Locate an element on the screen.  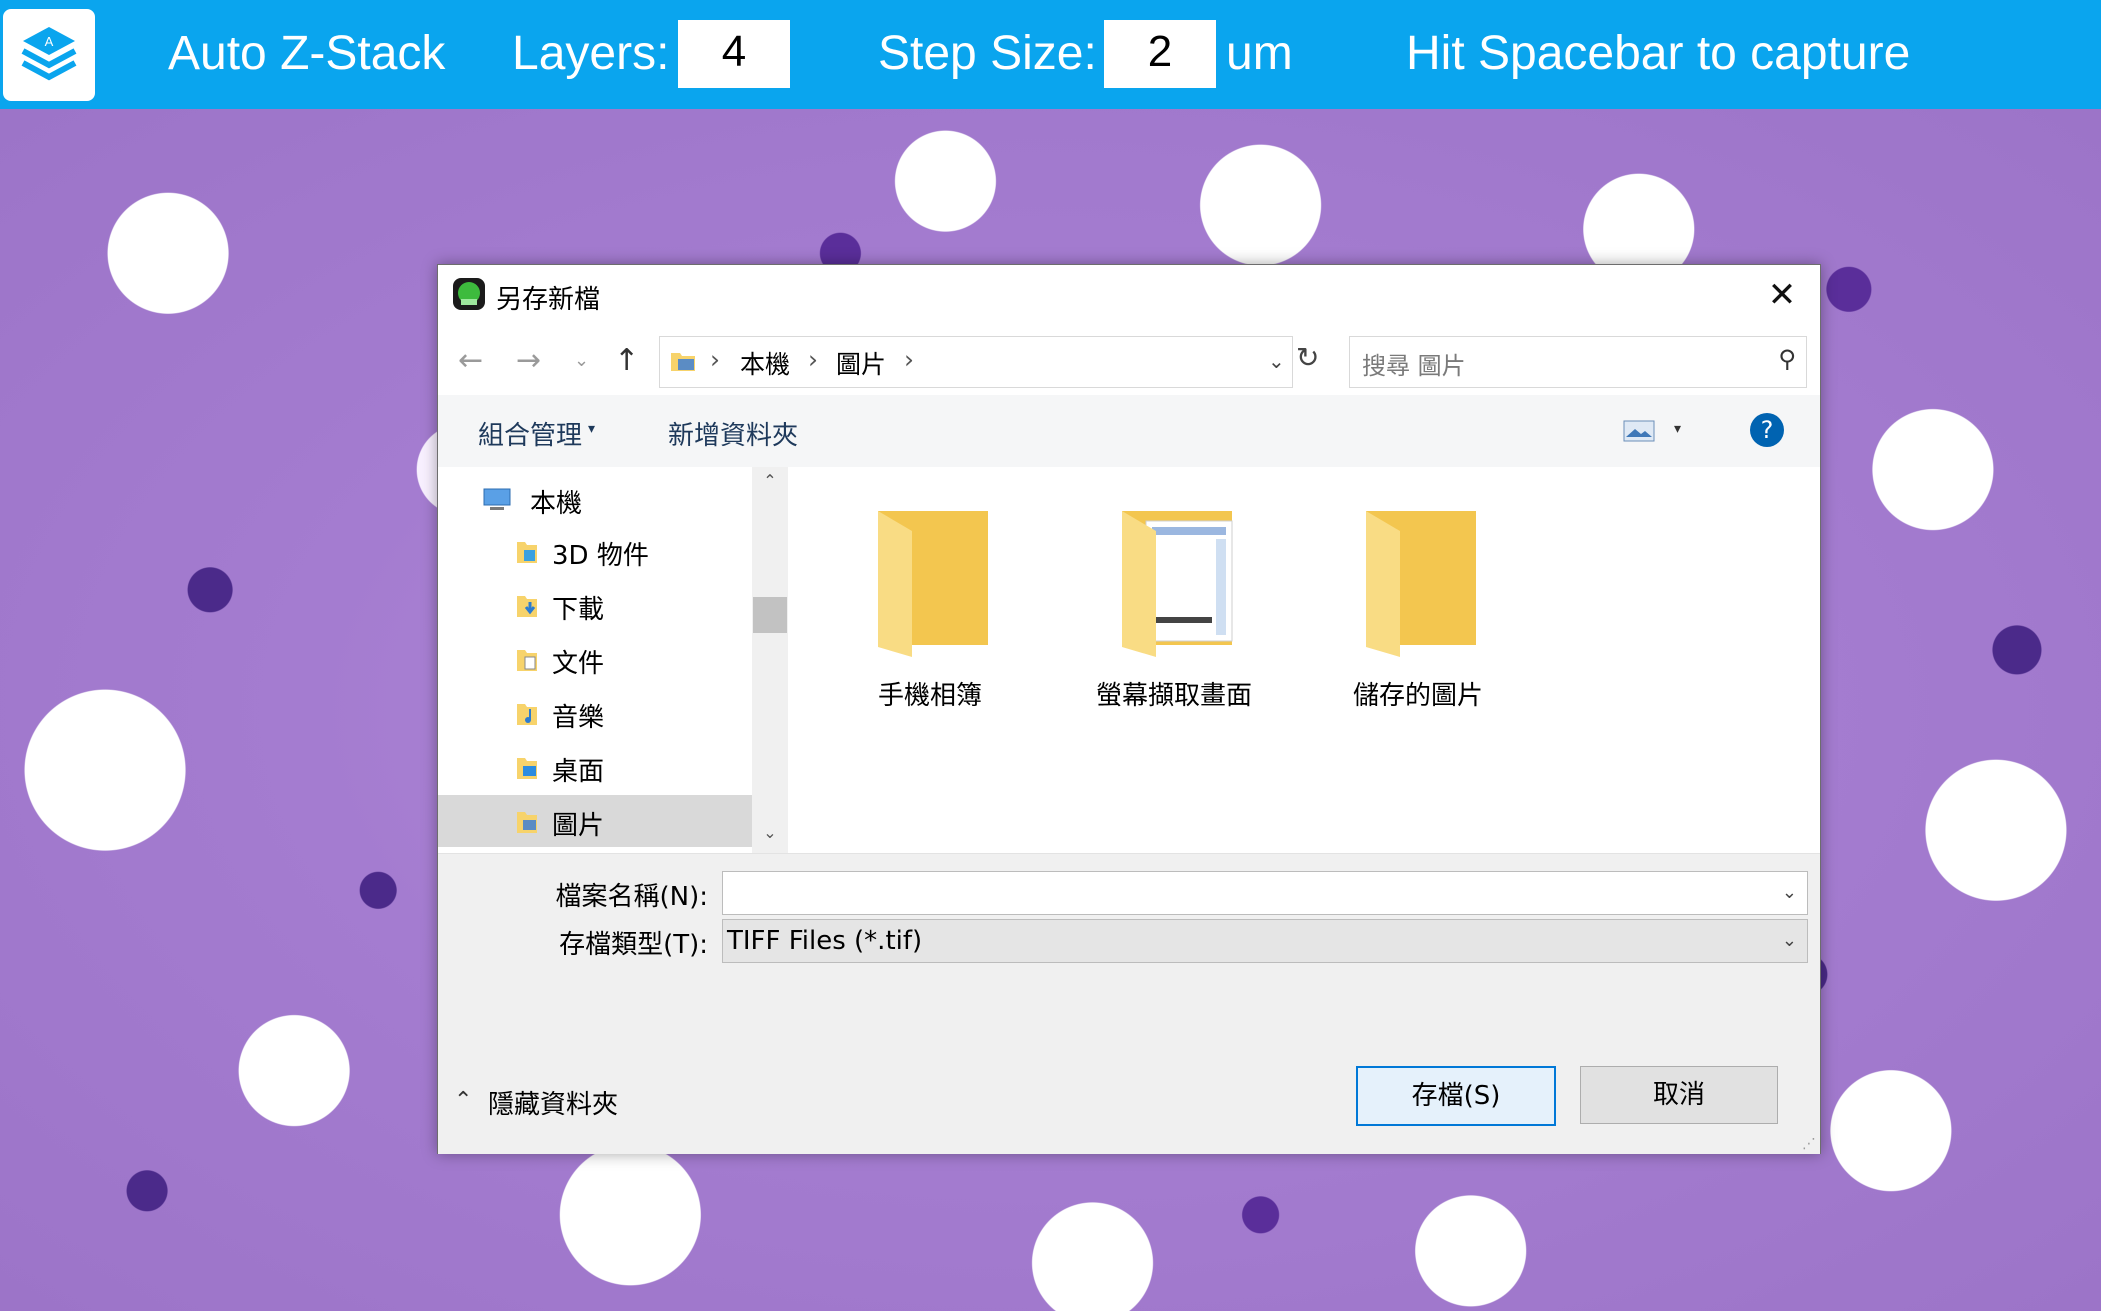
scroll-down-icon: ⌄ is located at coordinates (770, 832).